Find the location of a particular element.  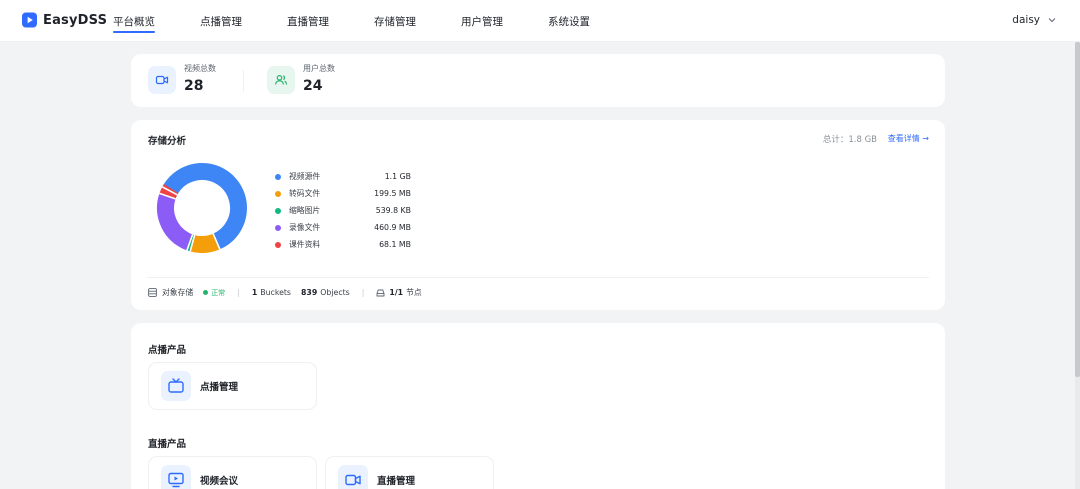

chevron-down-icon is located at coordinates (1052, 20).